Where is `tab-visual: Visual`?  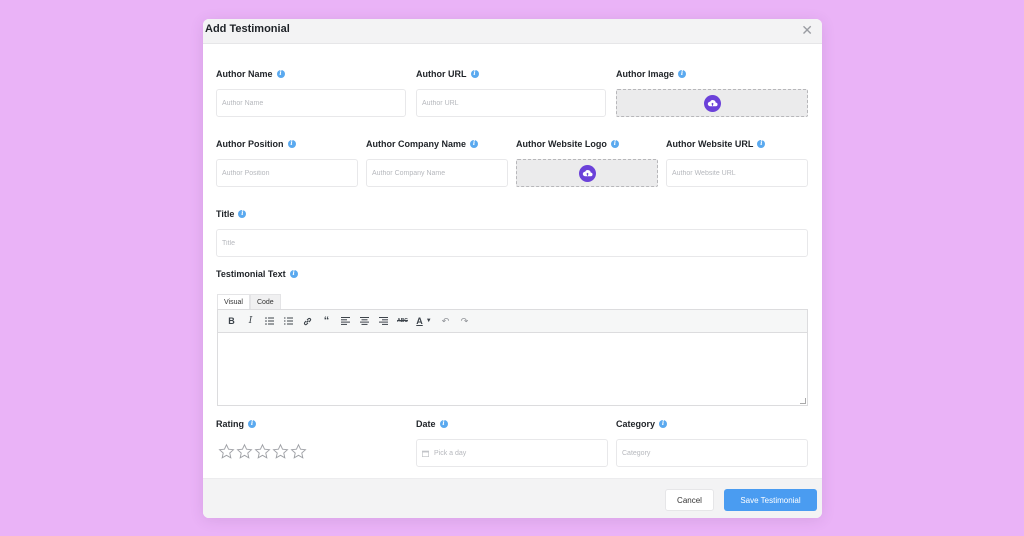
tab-visual: Visual is located at coordinates (233, 301).